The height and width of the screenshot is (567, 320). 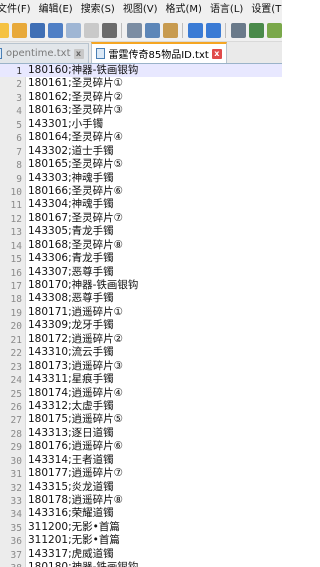 I want to click on menu-item: 搜索(S), so click(x=98, y=10).